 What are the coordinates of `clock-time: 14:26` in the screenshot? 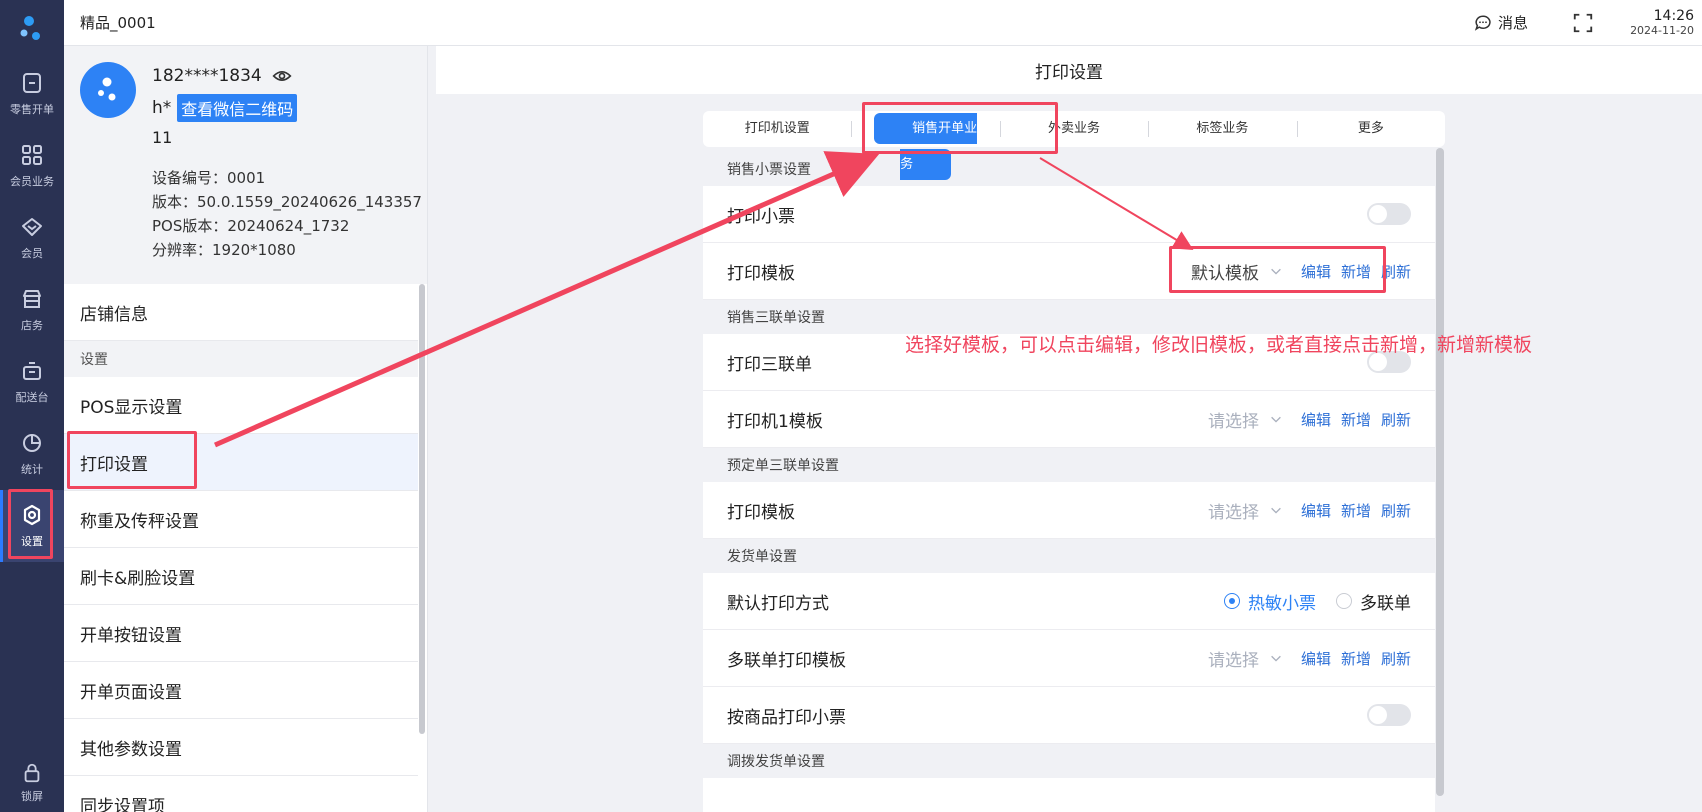 It's located at (1673, 15).